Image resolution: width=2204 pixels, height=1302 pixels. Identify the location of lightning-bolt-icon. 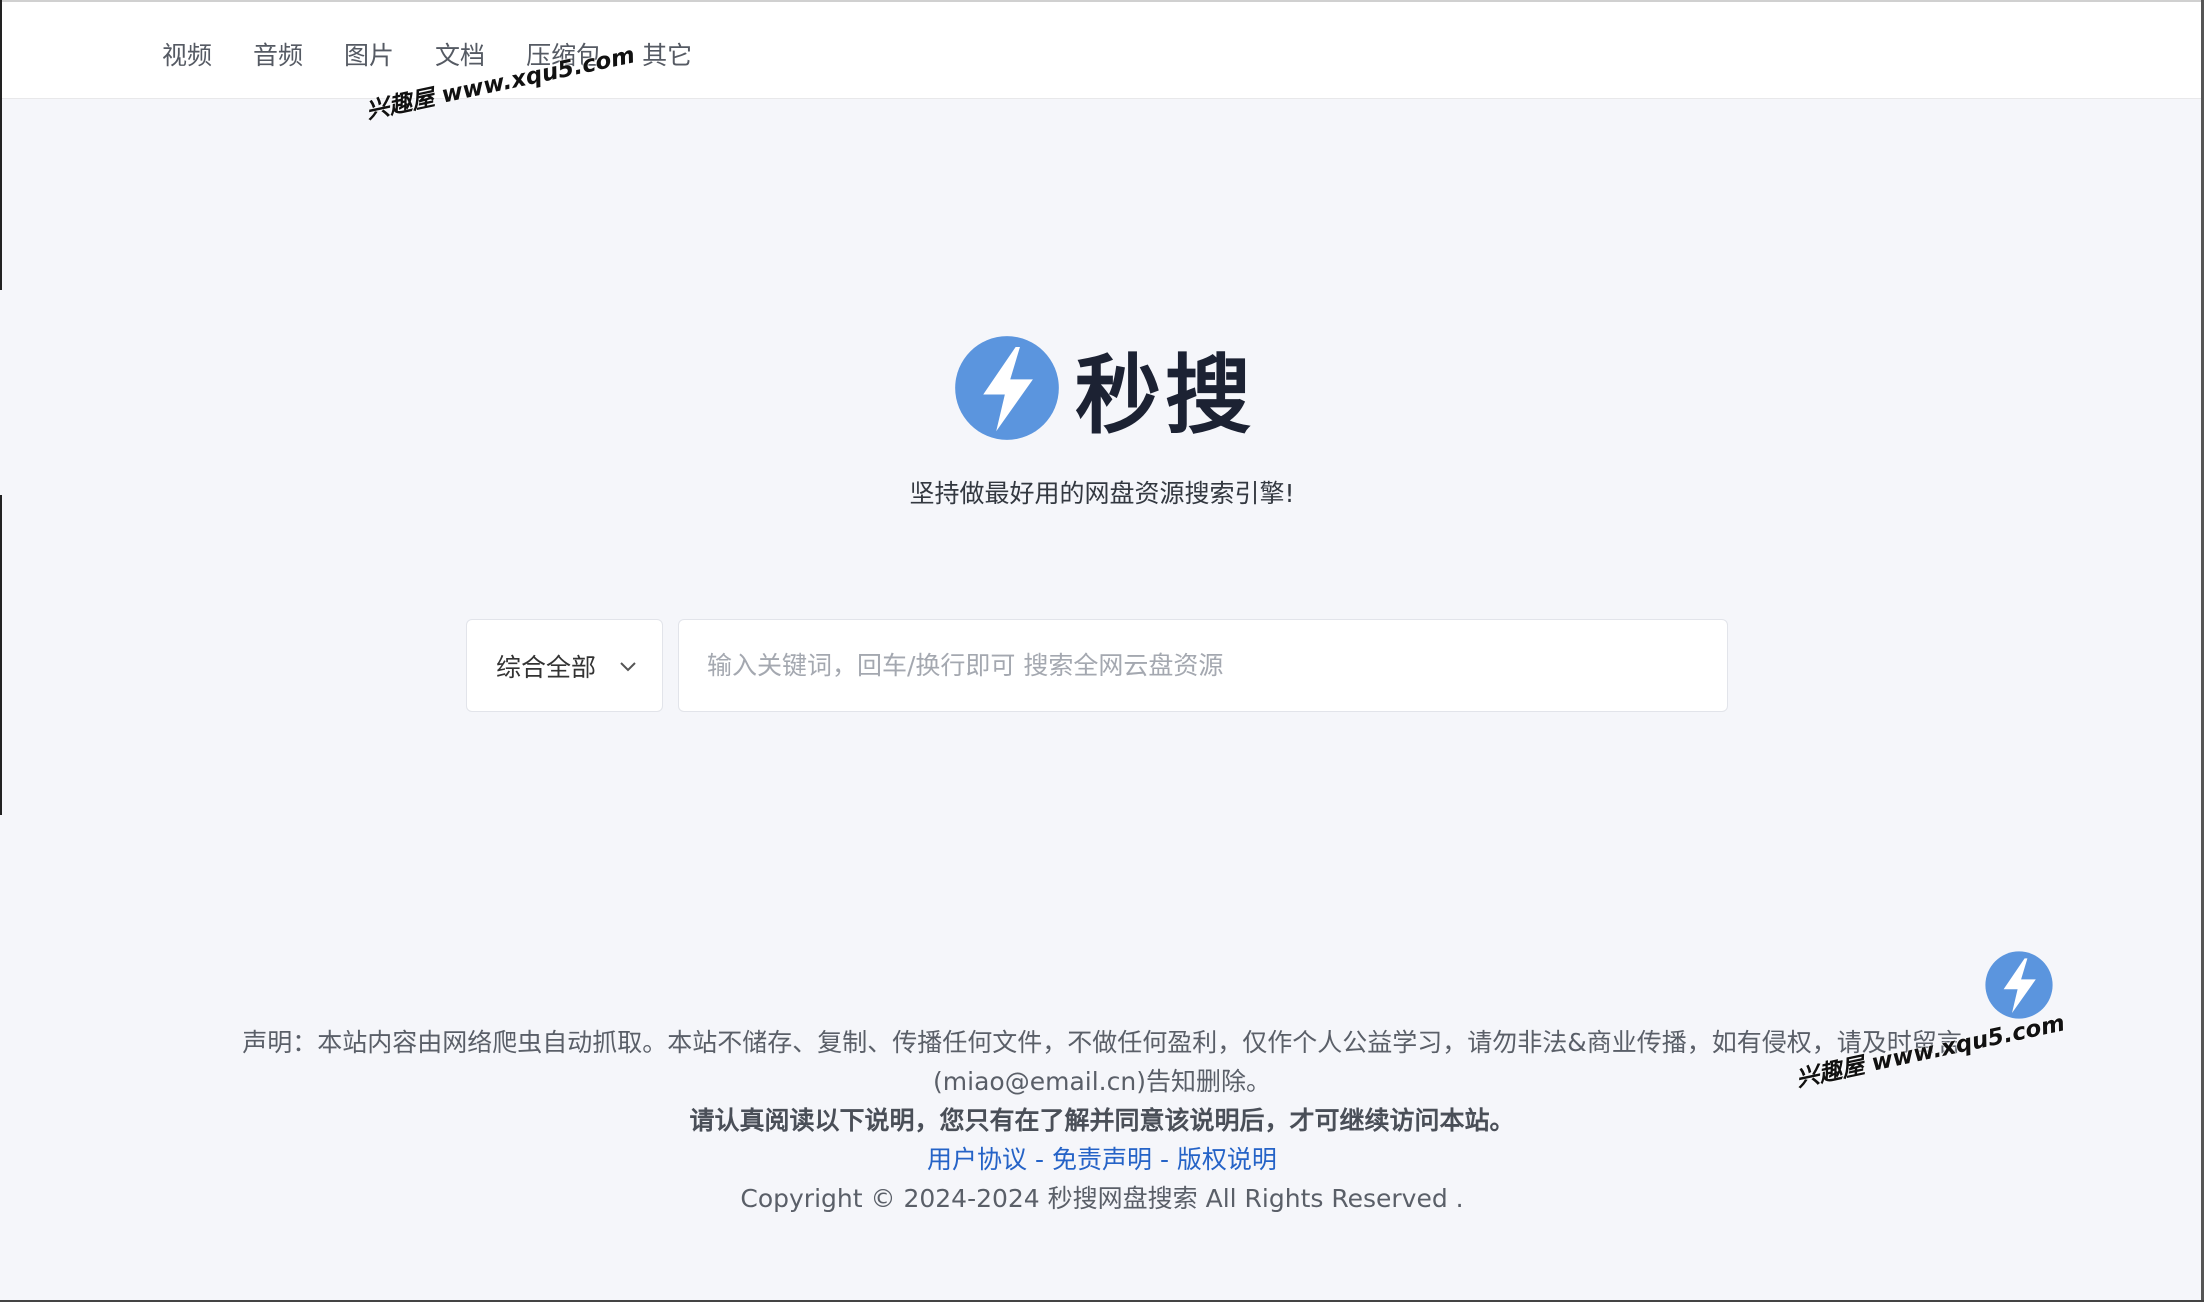
(1007, 387).